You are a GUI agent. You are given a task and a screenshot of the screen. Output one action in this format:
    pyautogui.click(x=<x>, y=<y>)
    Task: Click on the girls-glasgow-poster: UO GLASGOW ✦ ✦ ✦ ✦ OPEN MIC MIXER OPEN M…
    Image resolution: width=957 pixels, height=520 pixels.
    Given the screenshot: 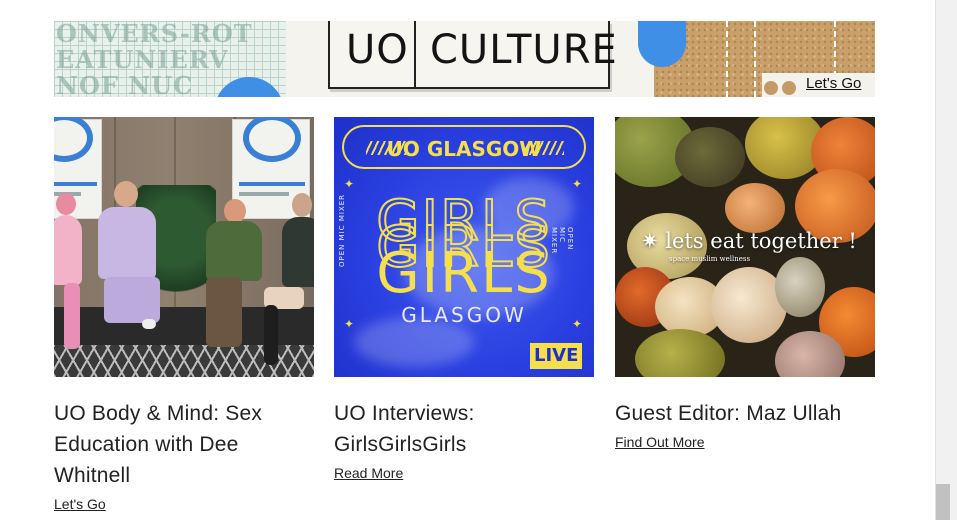 What is the action you would take?
    pyautogui.click(x=464, y=247)
    